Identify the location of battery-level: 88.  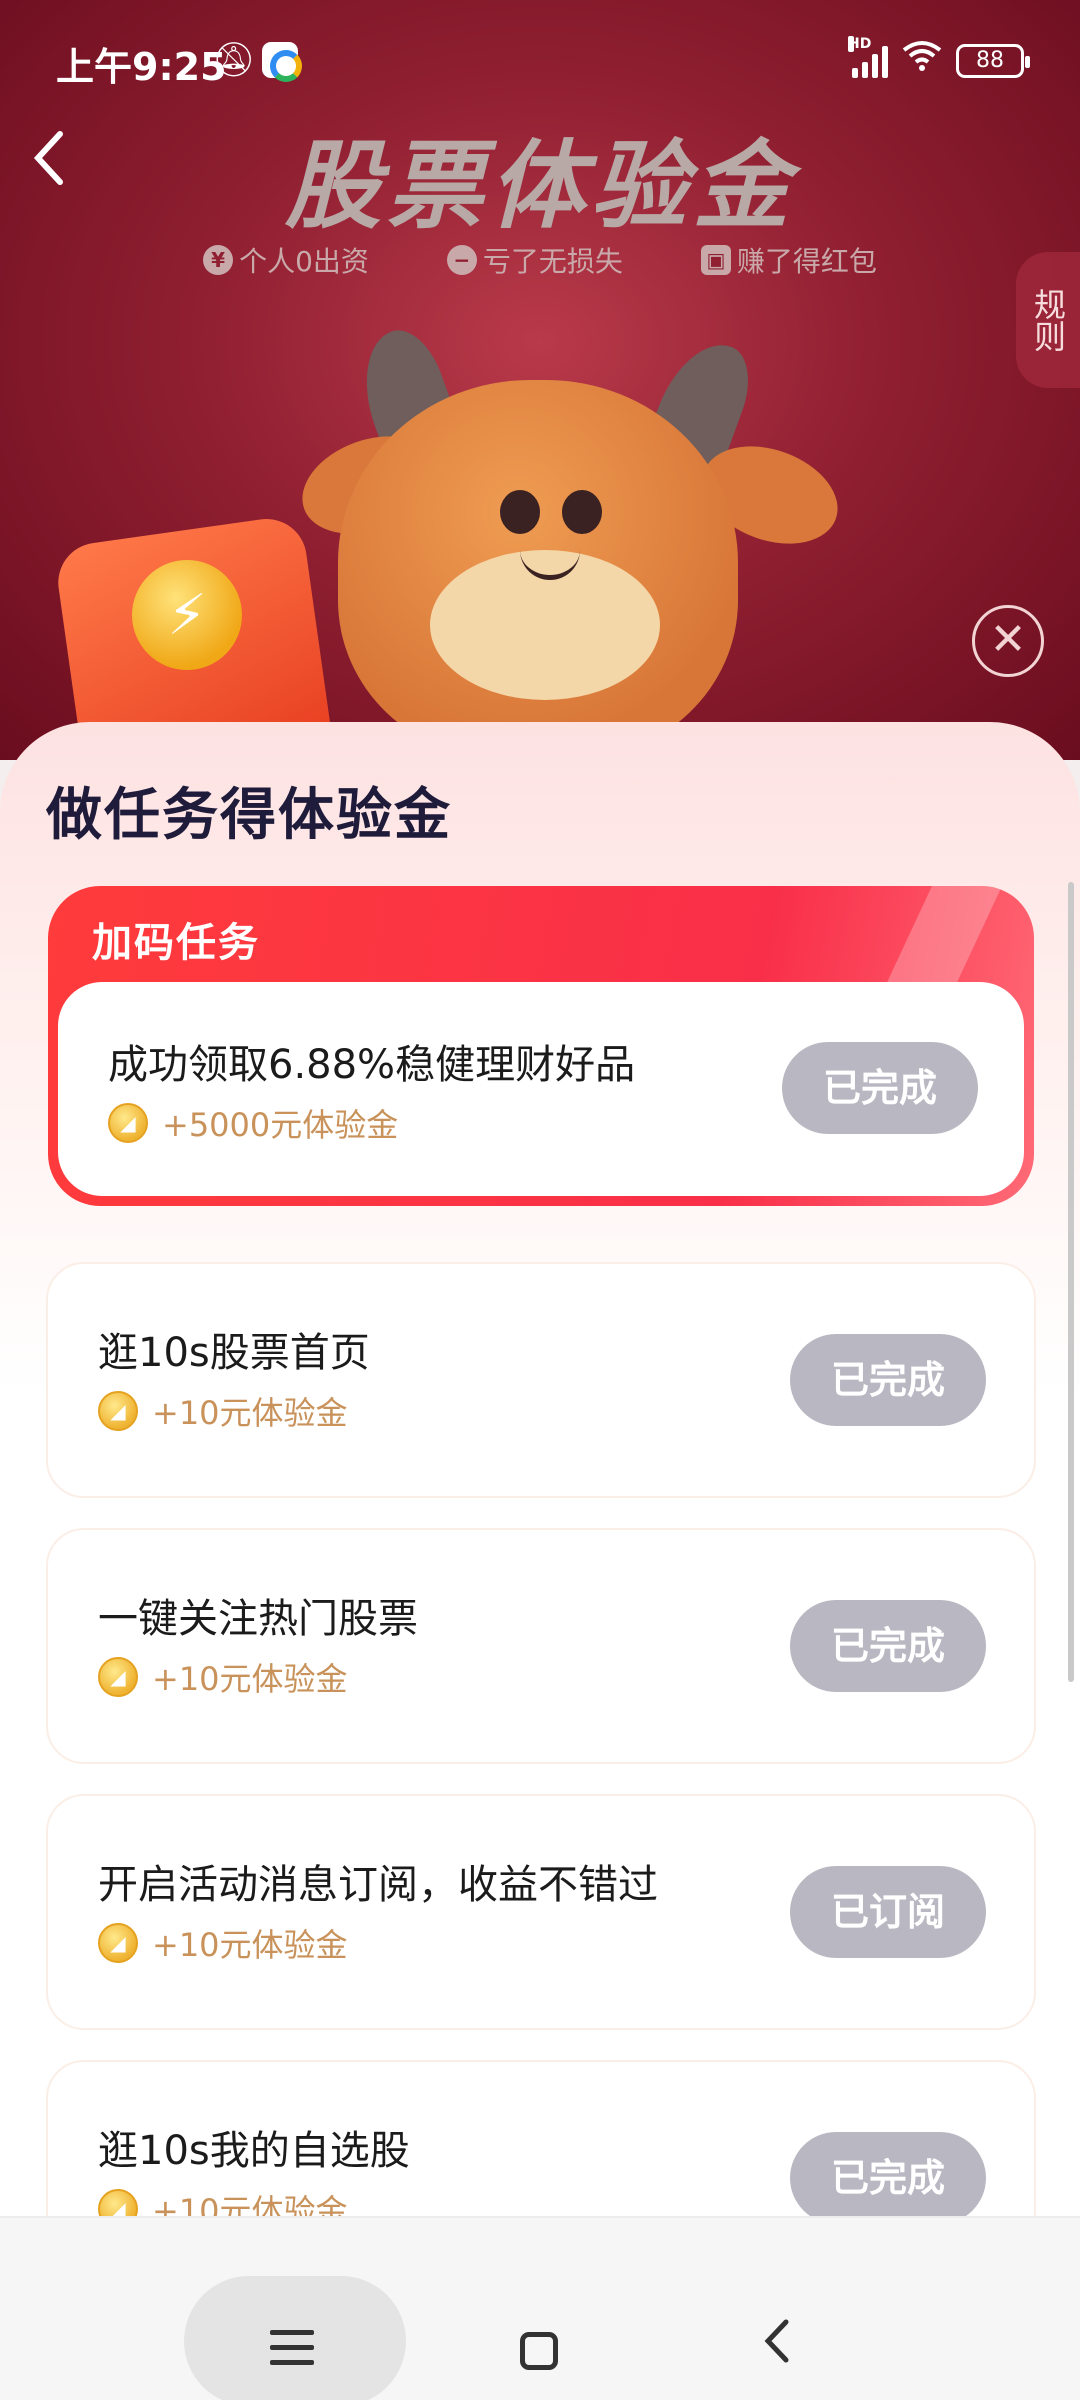
(990, 60).